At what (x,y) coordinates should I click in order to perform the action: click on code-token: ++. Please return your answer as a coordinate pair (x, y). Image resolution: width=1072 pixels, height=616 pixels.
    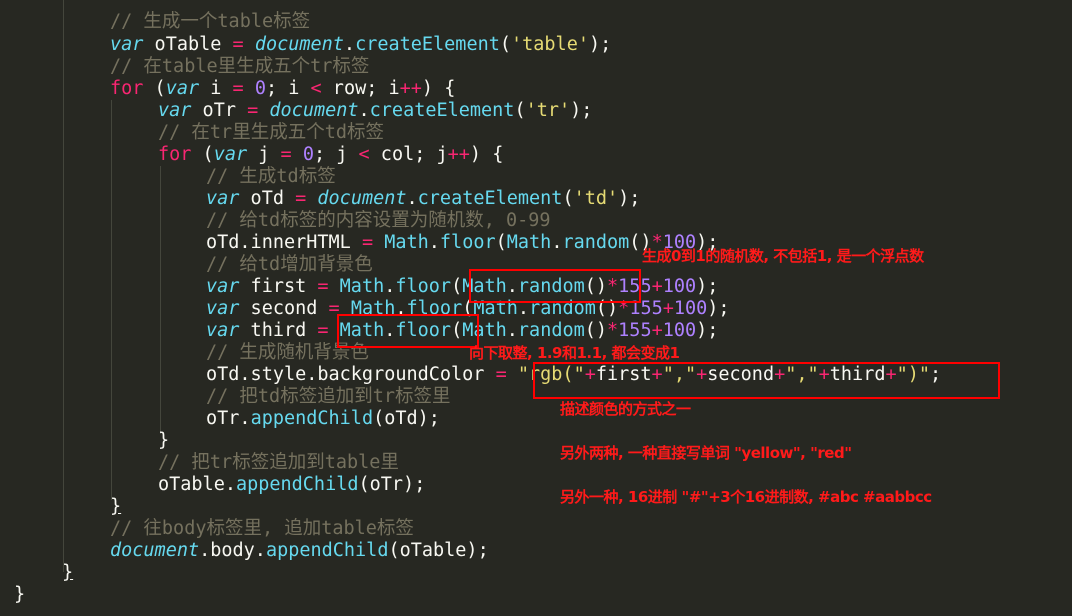
    Looking at the image, I should click on (410, 88).